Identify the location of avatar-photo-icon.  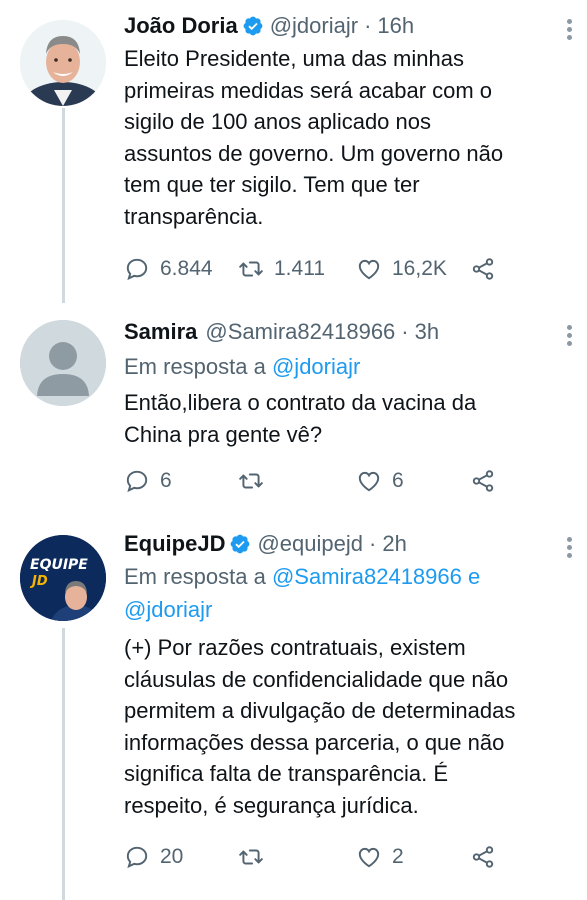
(63, 63).